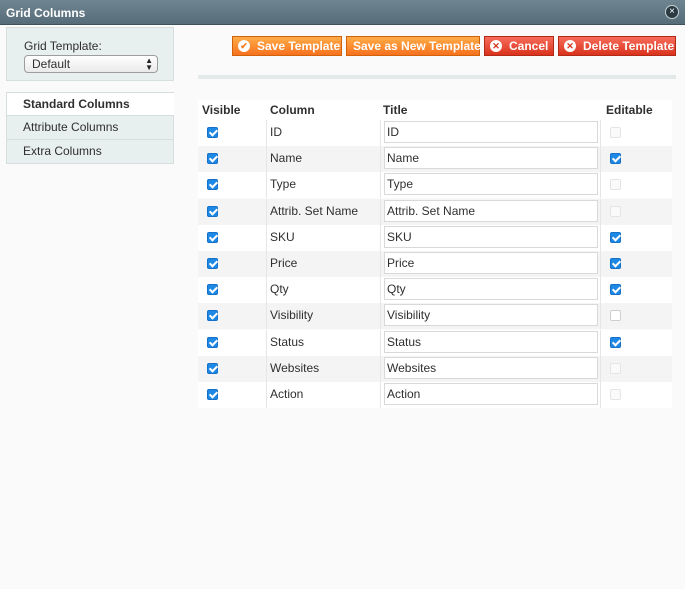  Describe the element at coordinates (90, 104) in the screenshot. I see `tab-standard-columns: Standard Columns` at that location.